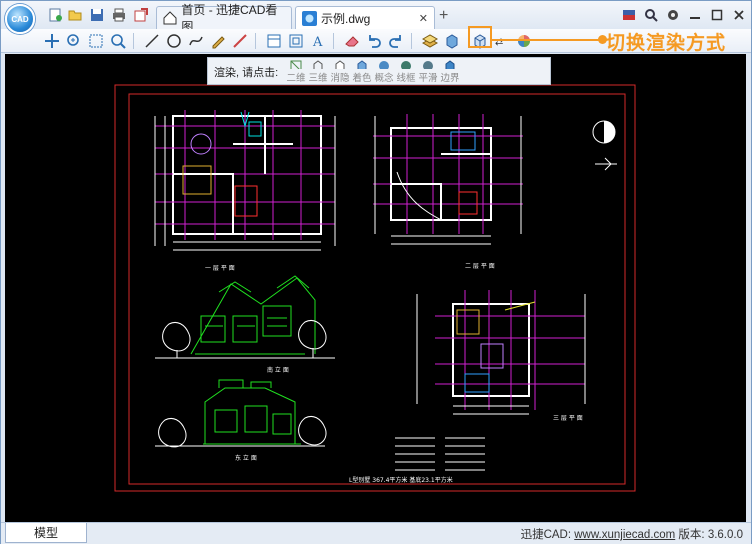 The width and height of the screenshot is (752, 544). Describe the element at coordinates (429, 40) in the screenshot. I see `layers-icon` at that location.